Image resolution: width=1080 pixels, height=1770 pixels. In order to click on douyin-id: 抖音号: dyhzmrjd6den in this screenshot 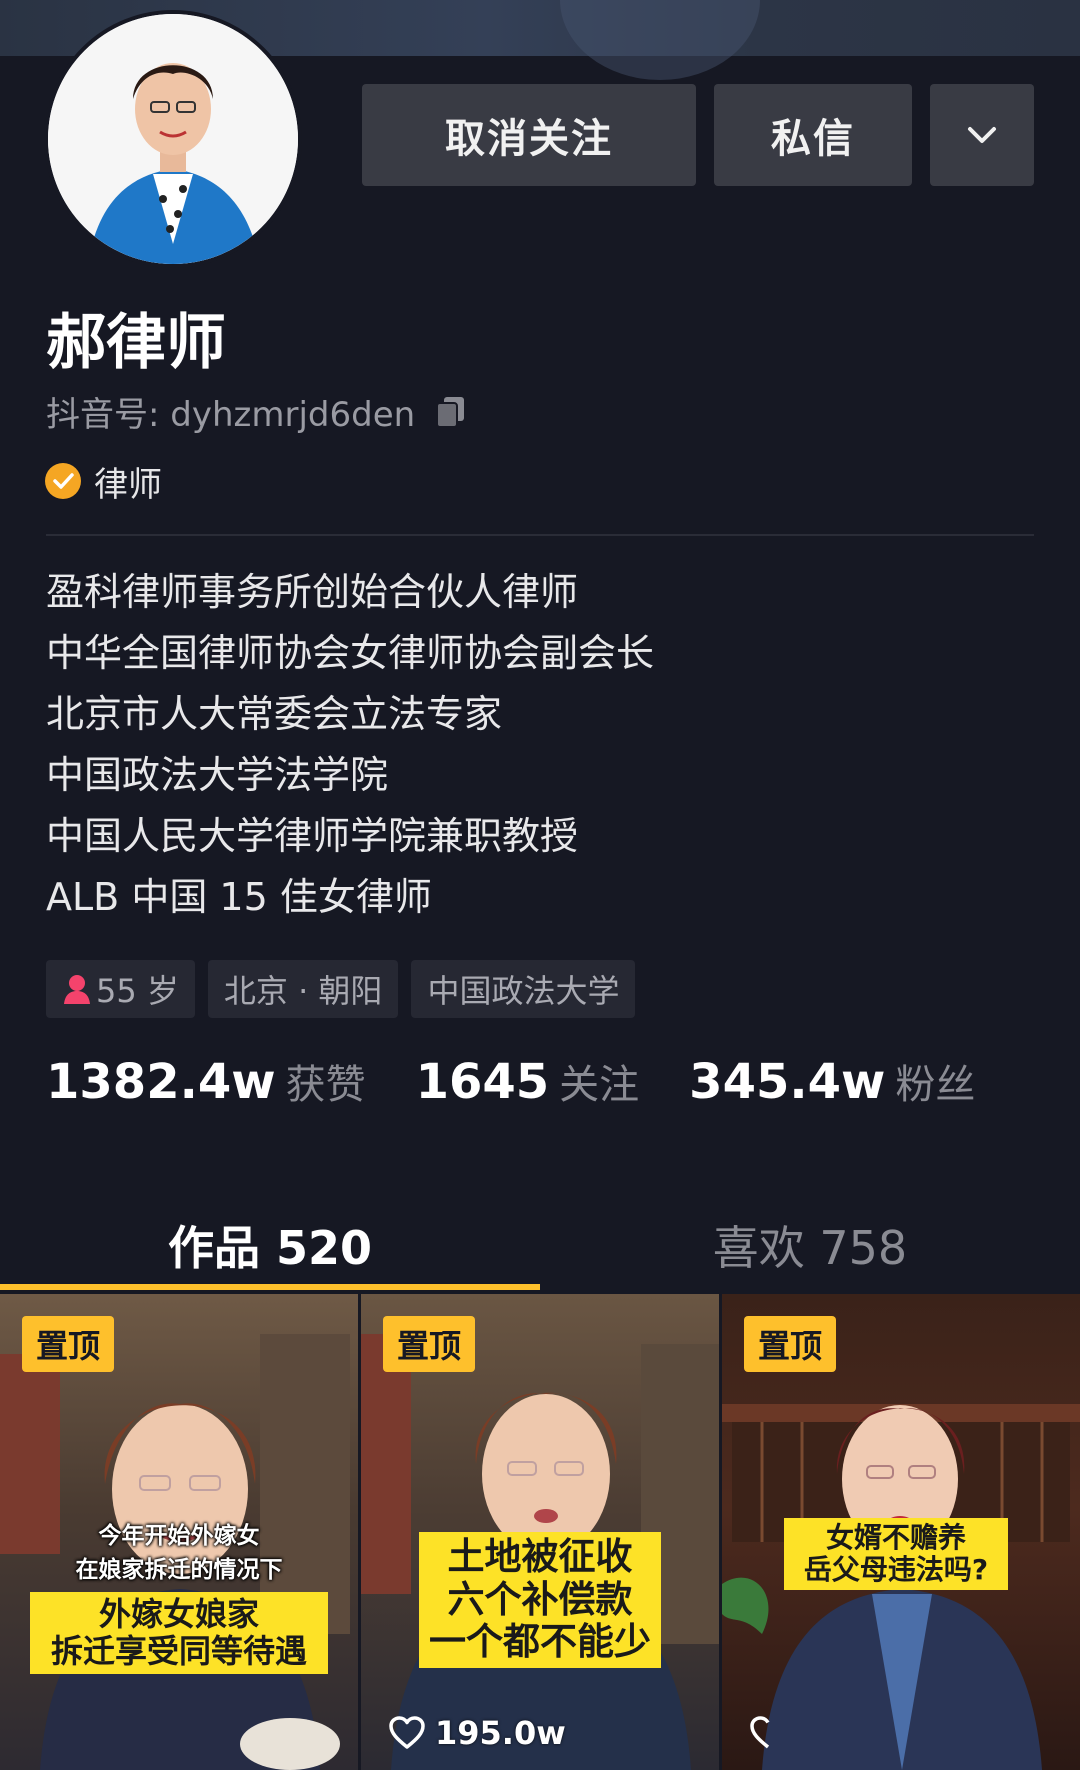, I will do `click(231, 414)`.